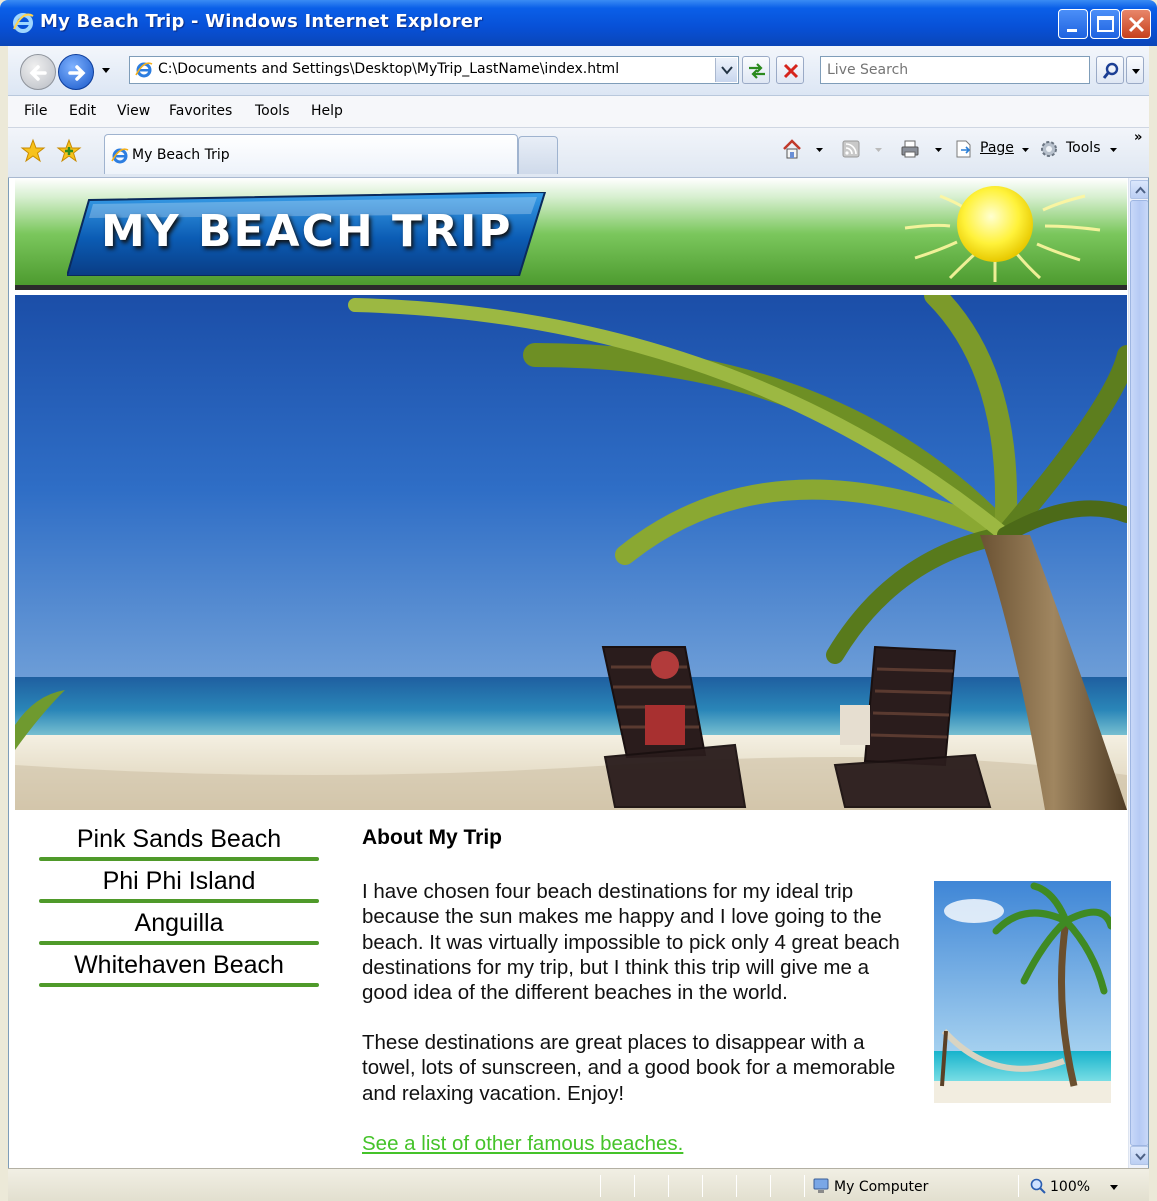  I want to click on new-tab-button, so click(538, 155).